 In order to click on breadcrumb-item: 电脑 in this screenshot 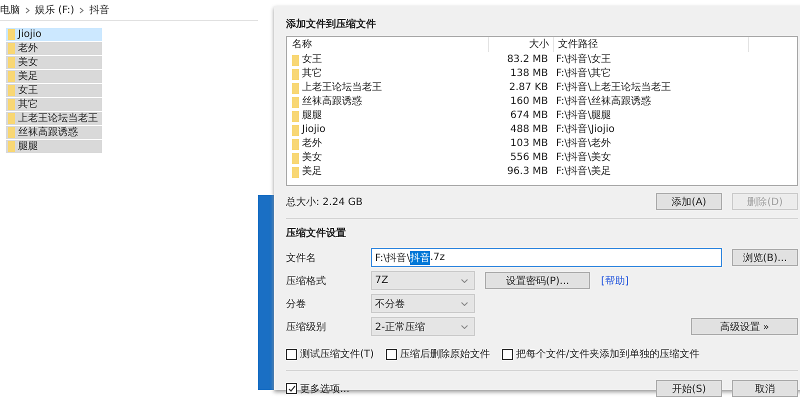, I will do `click(10, 10)`.